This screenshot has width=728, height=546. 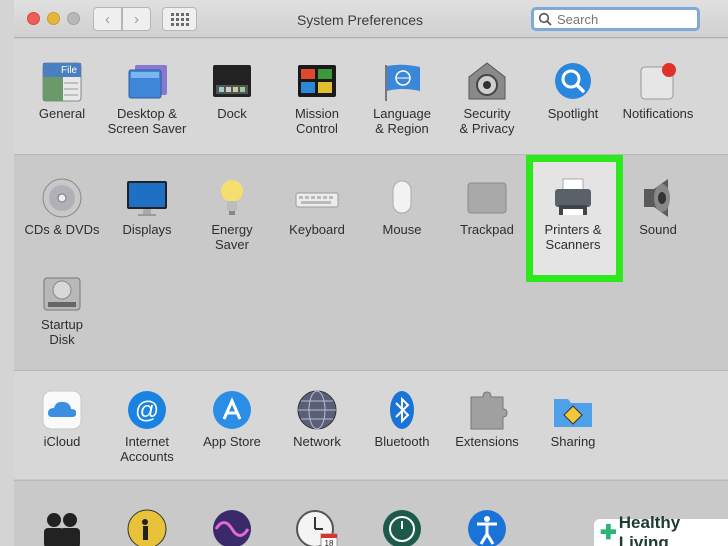 I want to click on pane-startup-disk: Startup Disk, so click(x=62, y=309).